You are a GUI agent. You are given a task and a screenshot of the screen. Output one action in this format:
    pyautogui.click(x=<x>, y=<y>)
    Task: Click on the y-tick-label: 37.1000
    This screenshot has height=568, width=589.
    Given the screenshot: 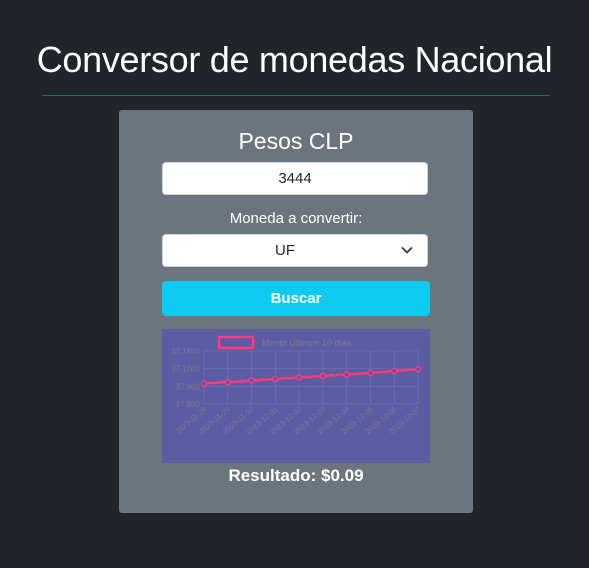 What is the action you would take?
    pyautogui.click(x=185, y=369)
    